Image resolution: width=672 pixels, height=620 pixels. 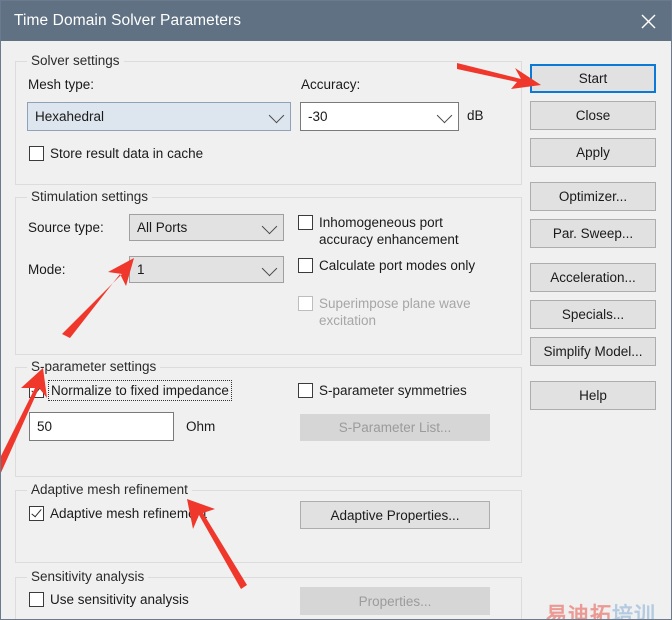 What do you see at coordinates (70, 116) in the screenshot?
I see `mesh-type-value: Hexahedral` at bounding box center [70, 116].